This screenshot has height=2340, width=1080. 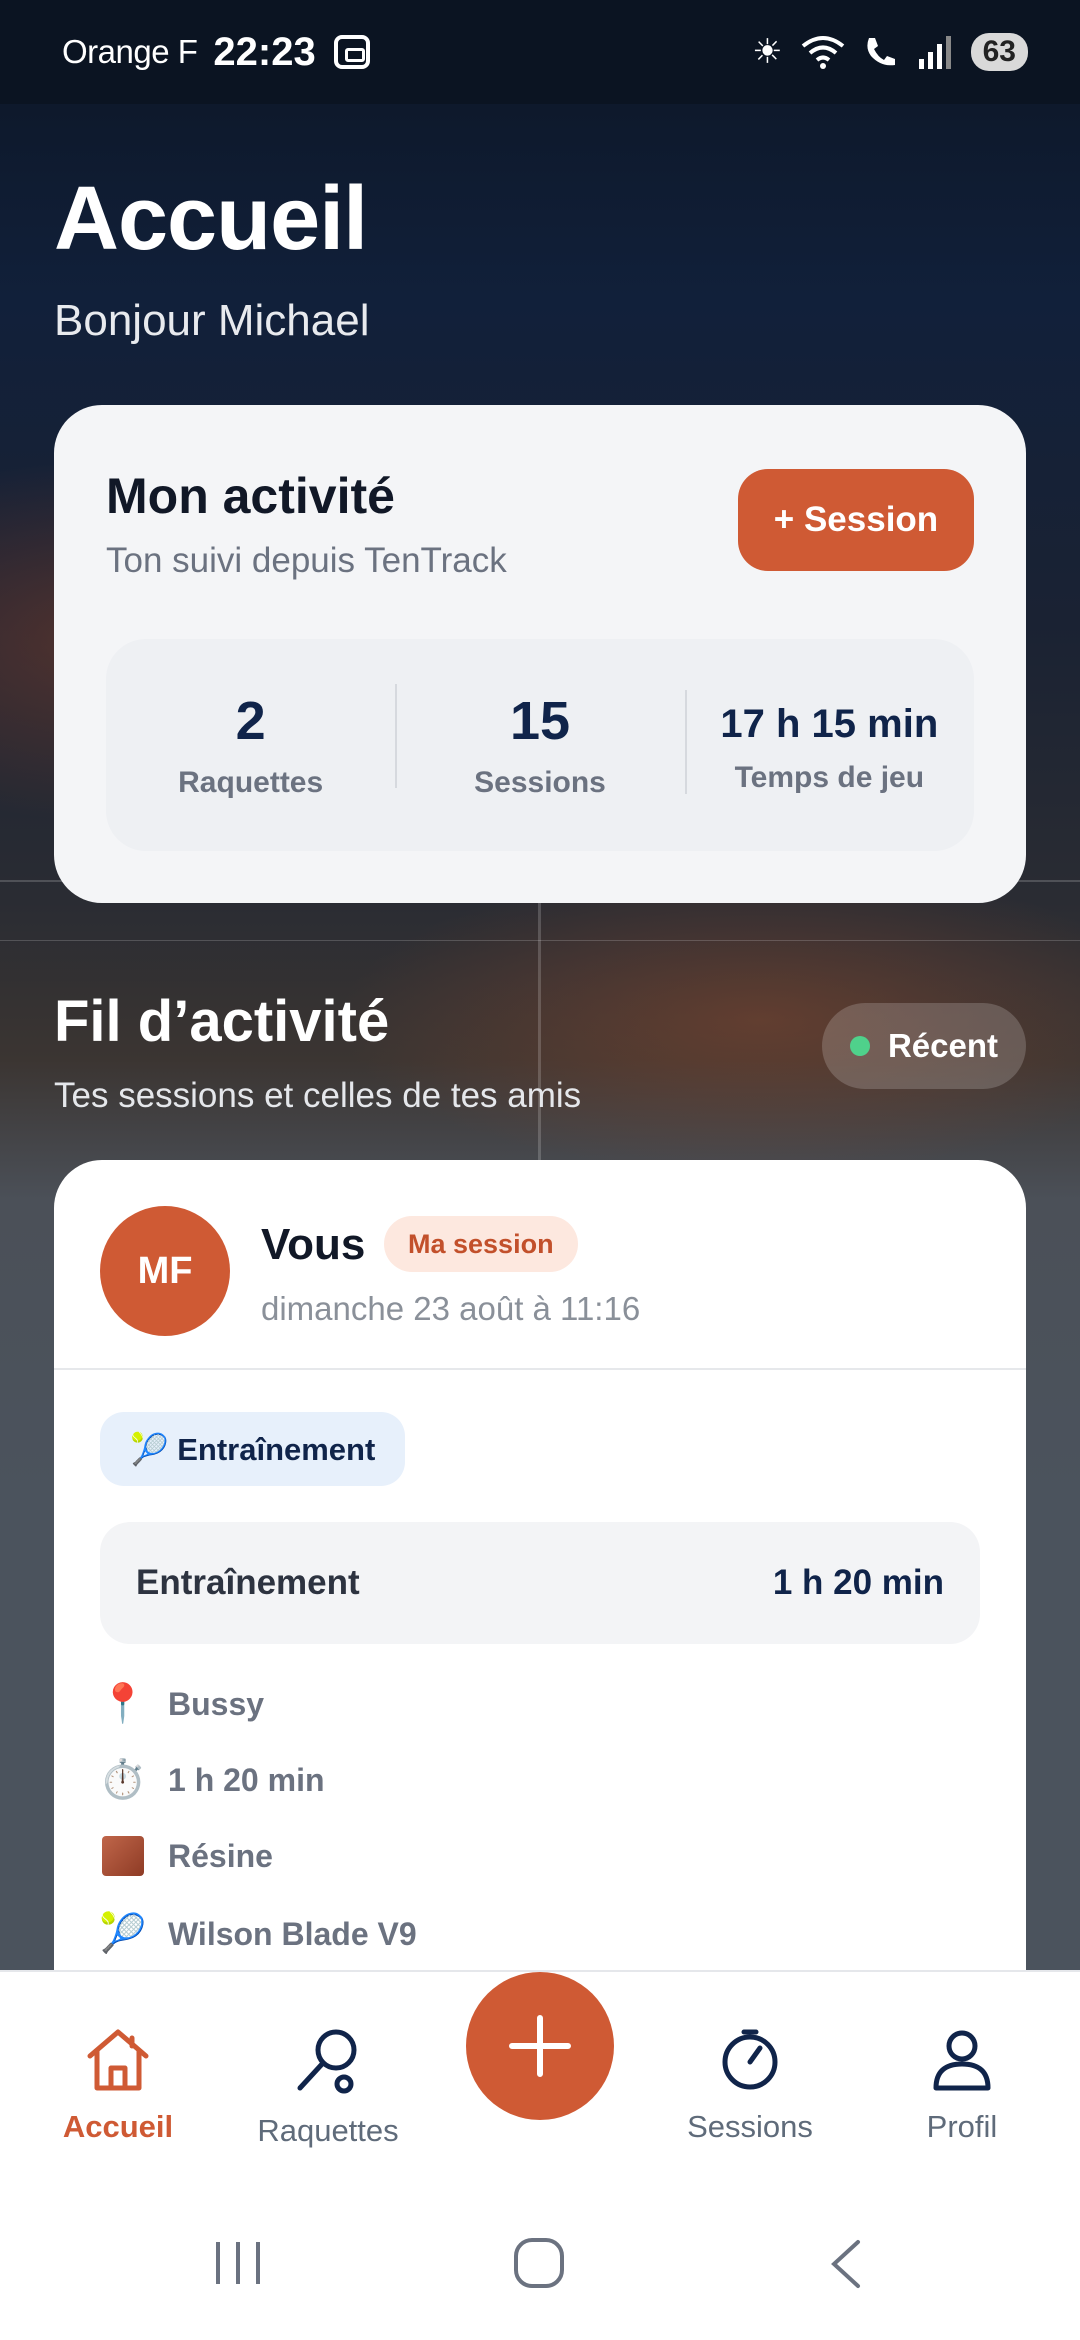 I want to click on nav-item-profile: Profil, so click(x=962, y=2084).